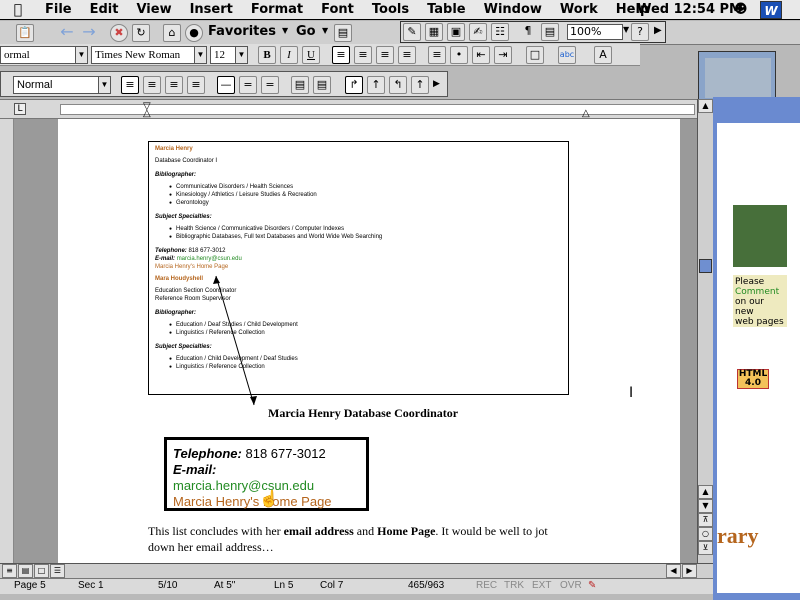  I want to click on bold-button: B, so click(267, 55).